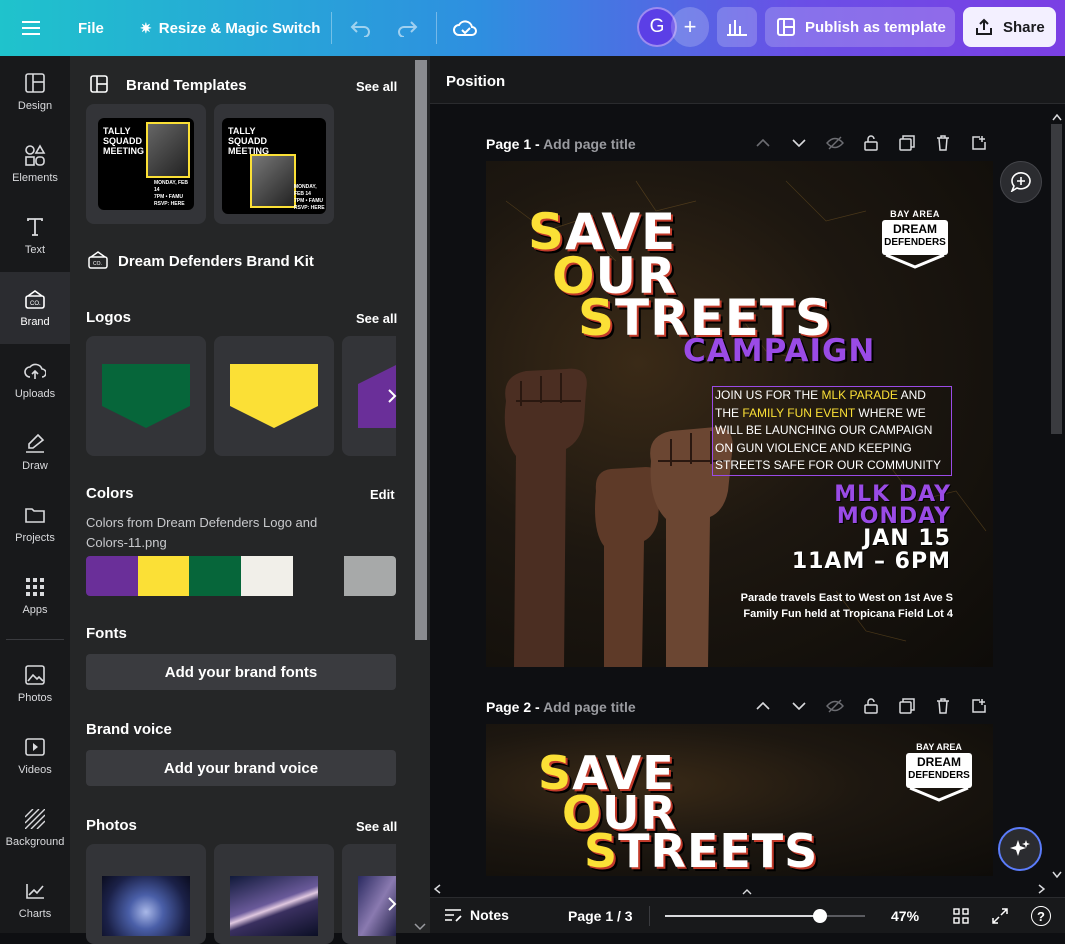 This screenshot has width=1065, height=944. What do you see at coordinates (35, 524) in the screenshot?
I see `rail-item-projects: Projects` at bounding box center [35, 524].